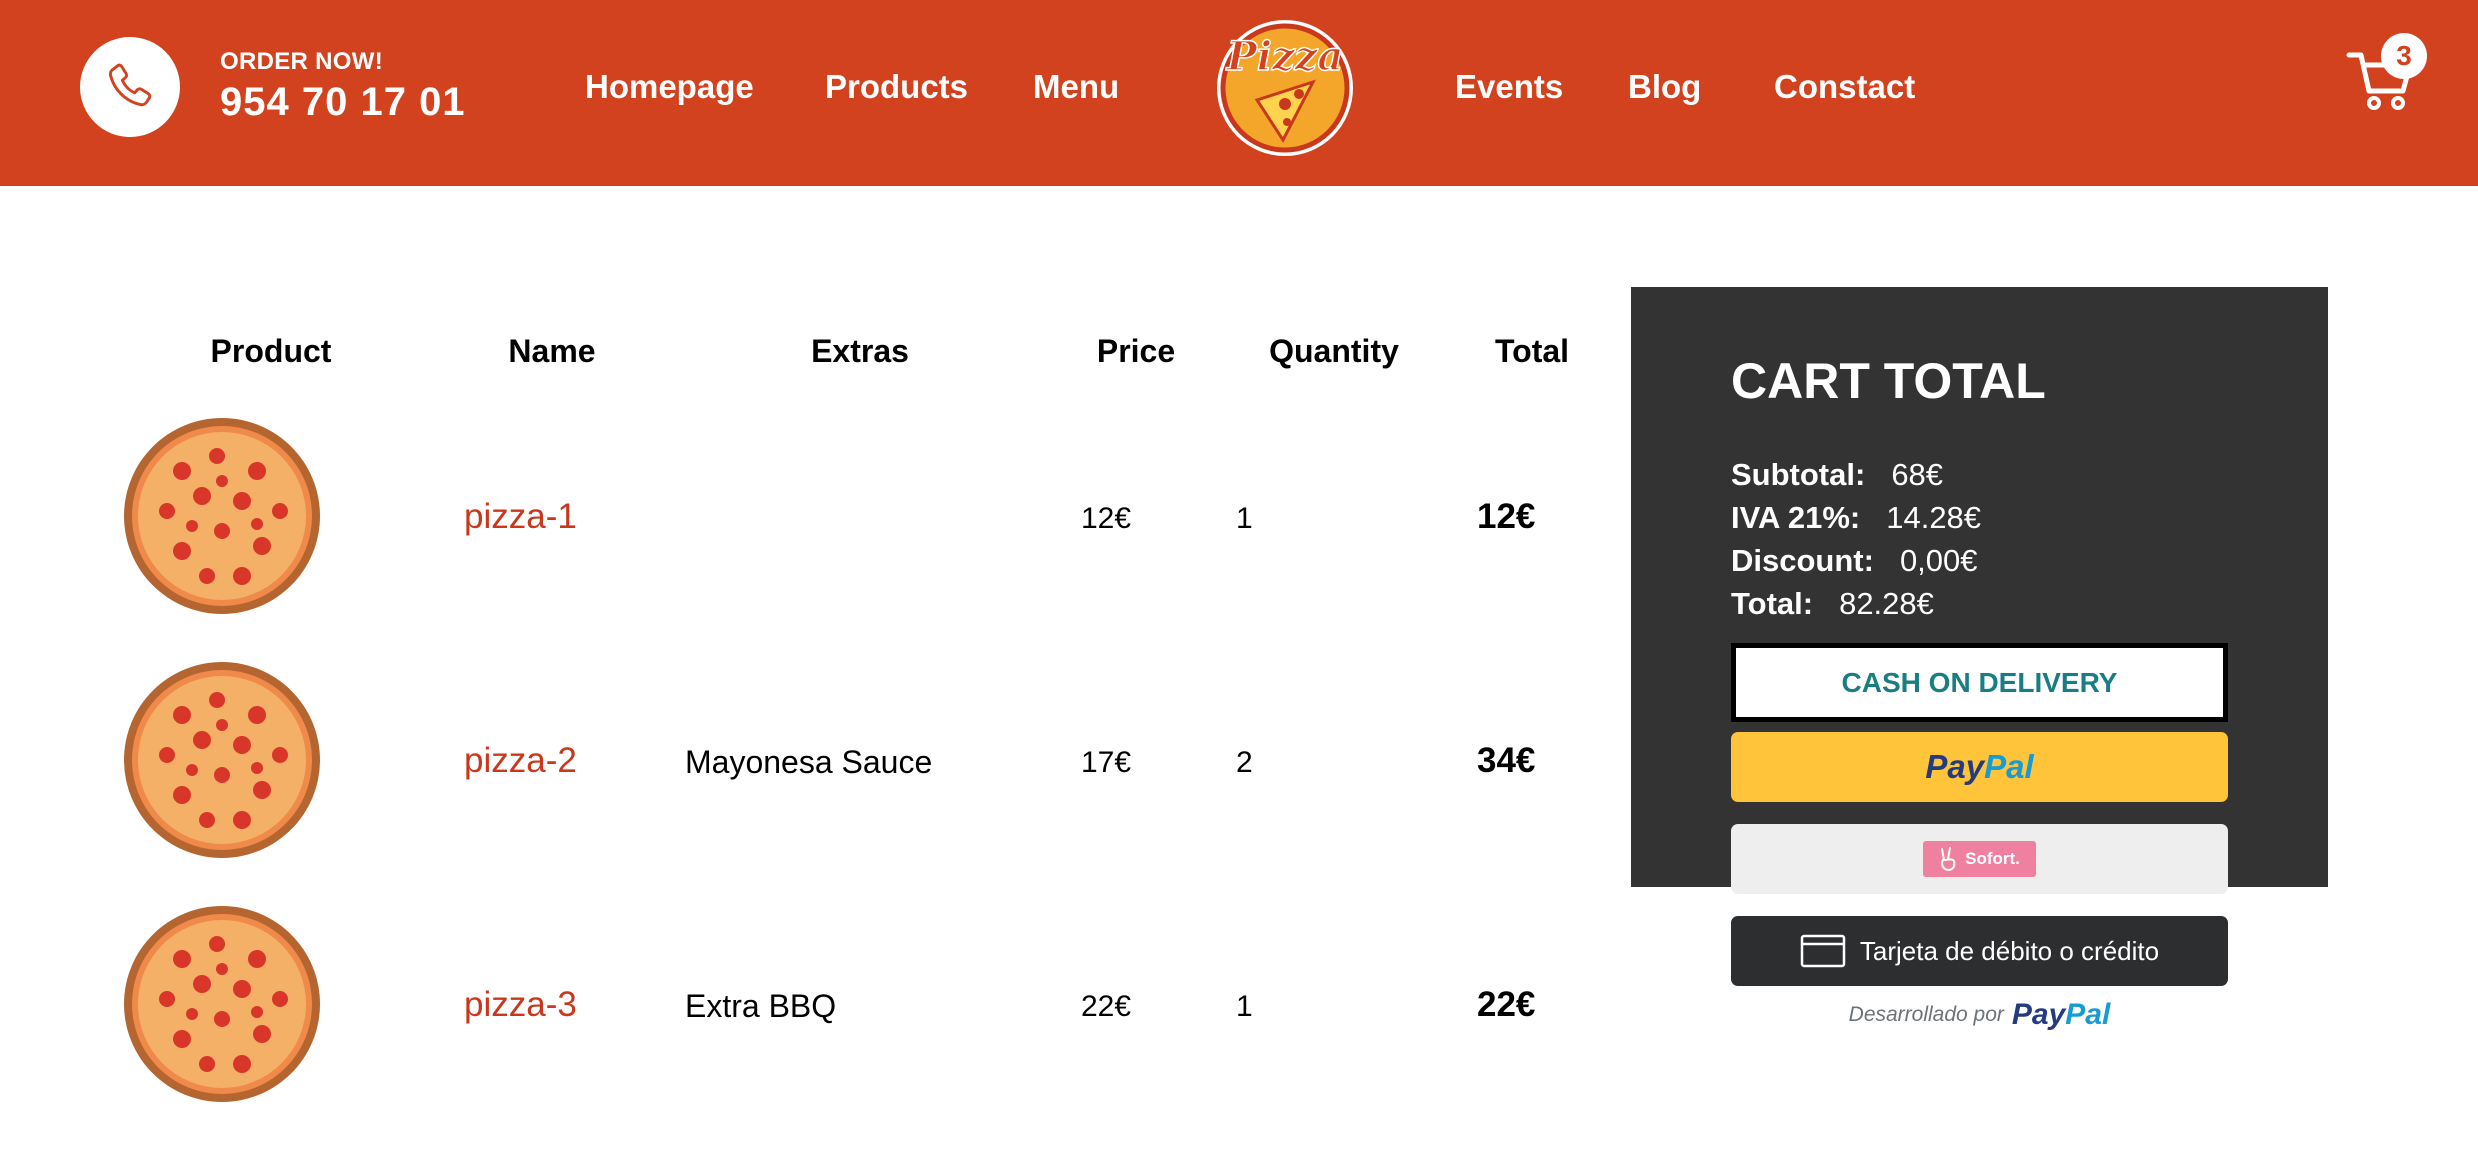 The height and width of the screenshot is (1155, 2478). I want to click on product-name-link: pizza-1, so click(520, 517).